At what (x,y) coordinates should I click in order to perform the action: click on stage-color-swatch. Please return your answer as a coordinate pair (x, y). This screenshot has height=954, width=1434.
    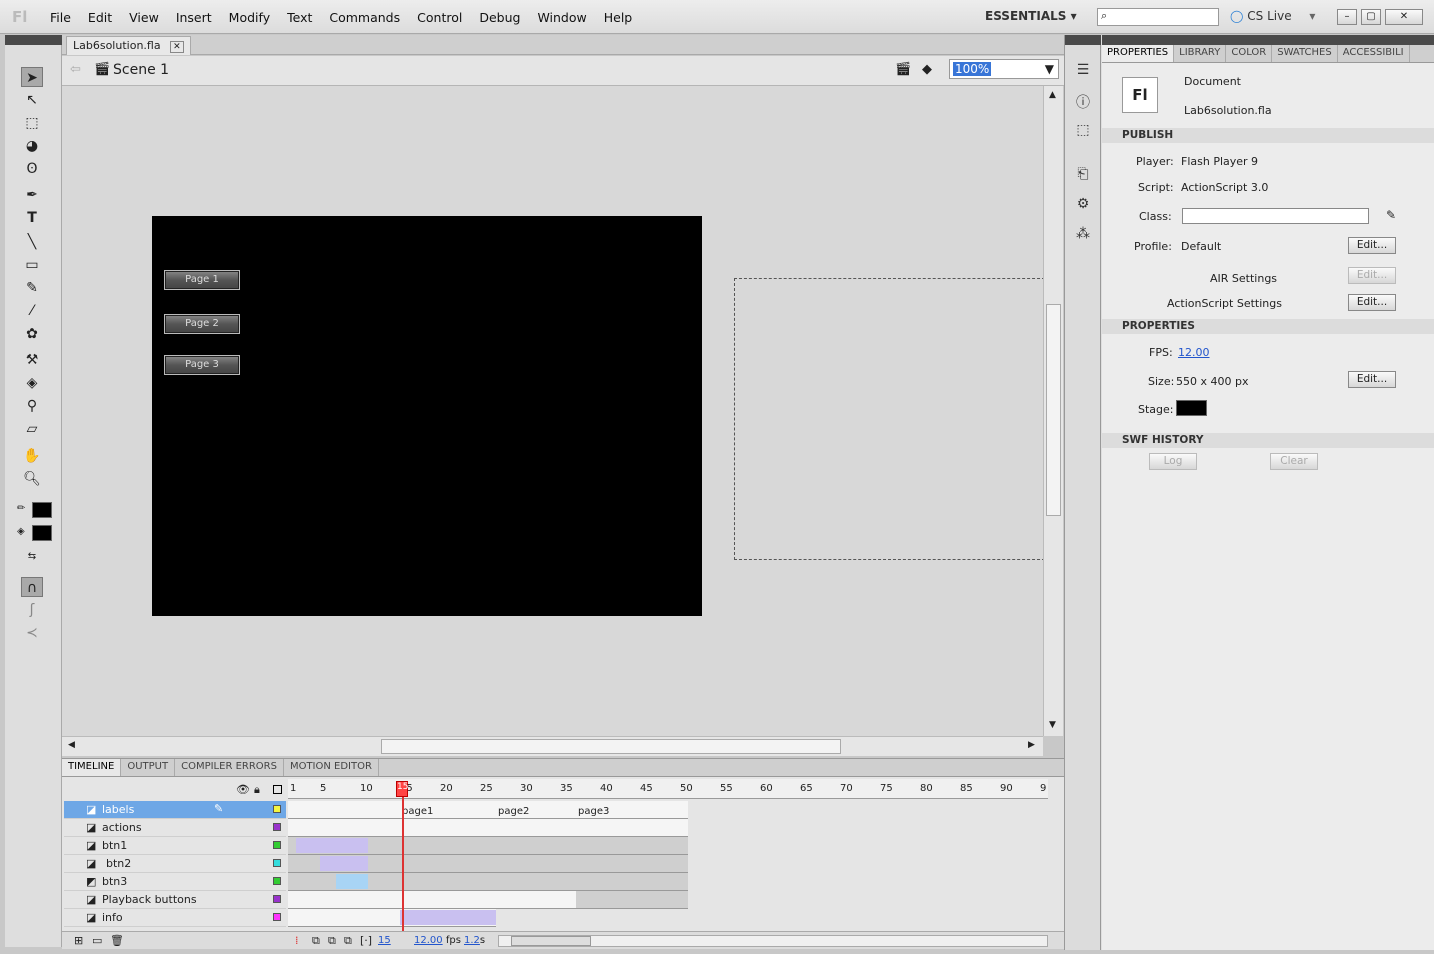
    Looking at the image, I should click on (1191, 408).